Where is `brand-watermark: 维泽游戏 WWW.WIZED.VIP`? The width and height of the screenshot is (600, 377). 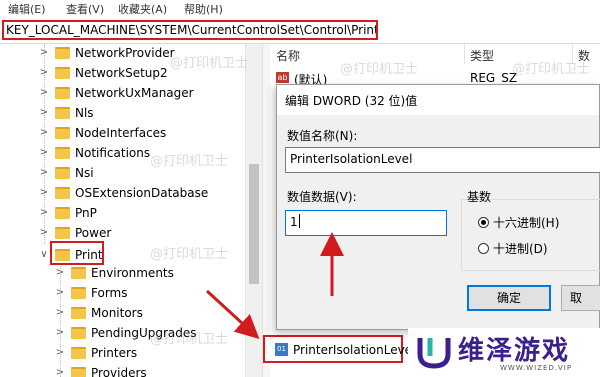
brand-watermark: 维泽游戏 WWW.WIZED.VIP is located at coordinates (504, 352).